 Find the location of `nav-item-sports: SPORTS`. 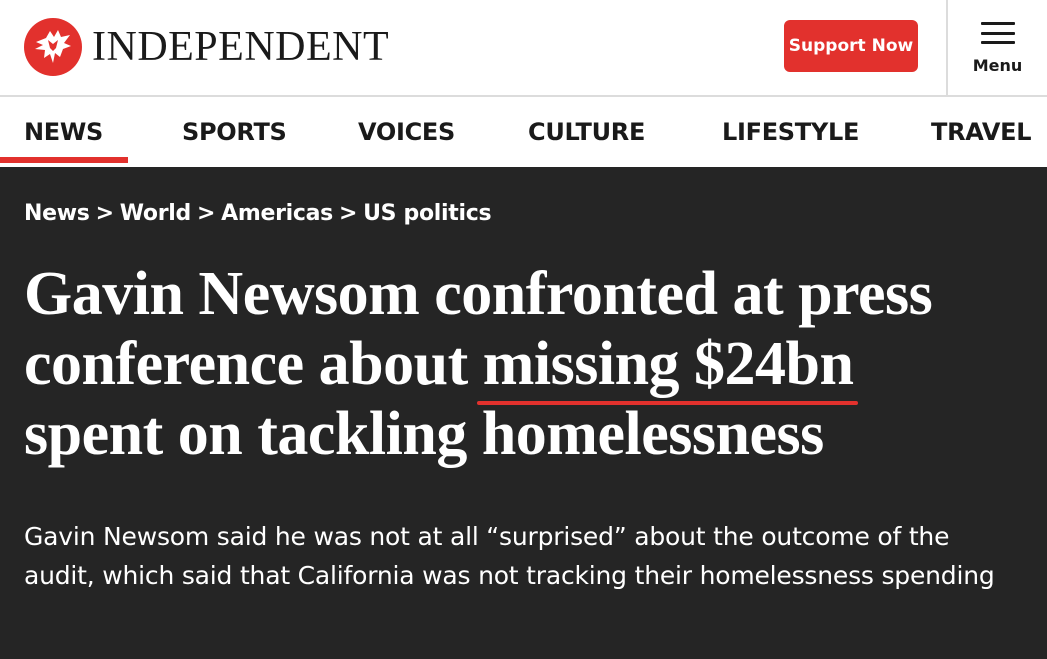

nav-item-sports: SPORTS is located at coordinates (234, 132).